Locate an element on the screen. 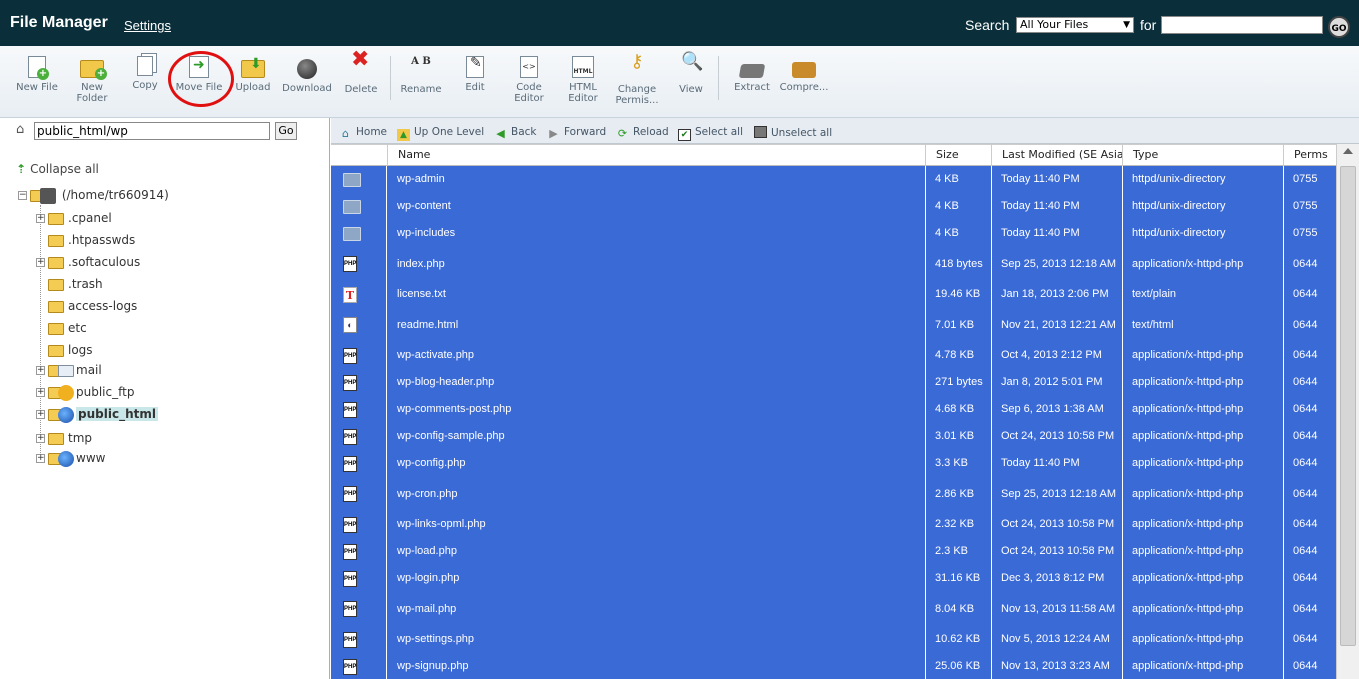  download-button: Download is located at coordinates (307, 75).